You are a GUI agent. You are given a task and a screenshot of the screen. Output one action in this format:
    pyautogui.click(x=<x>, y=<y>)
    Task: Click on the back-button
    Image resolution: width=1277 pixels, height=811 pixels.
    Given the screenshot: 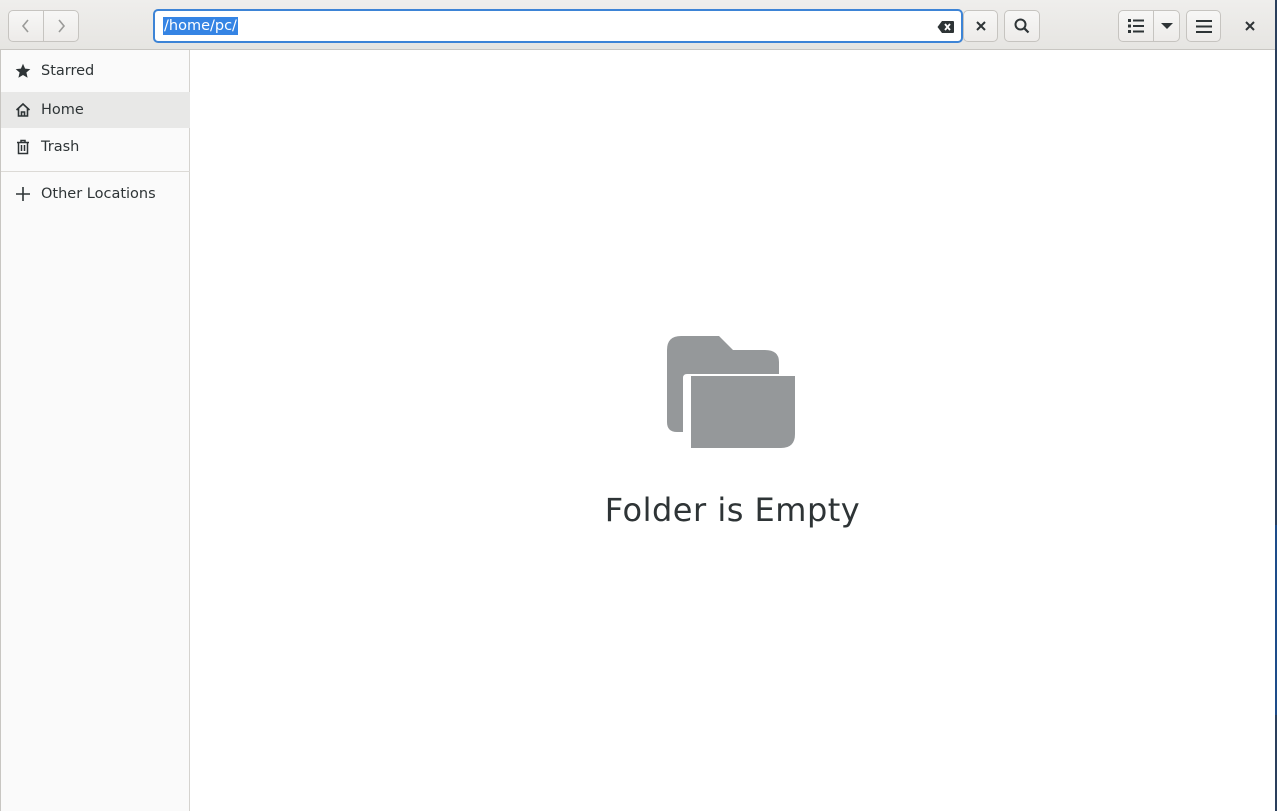 What is the action you would take?
    pyautogui.click(x=26, y=26)
    